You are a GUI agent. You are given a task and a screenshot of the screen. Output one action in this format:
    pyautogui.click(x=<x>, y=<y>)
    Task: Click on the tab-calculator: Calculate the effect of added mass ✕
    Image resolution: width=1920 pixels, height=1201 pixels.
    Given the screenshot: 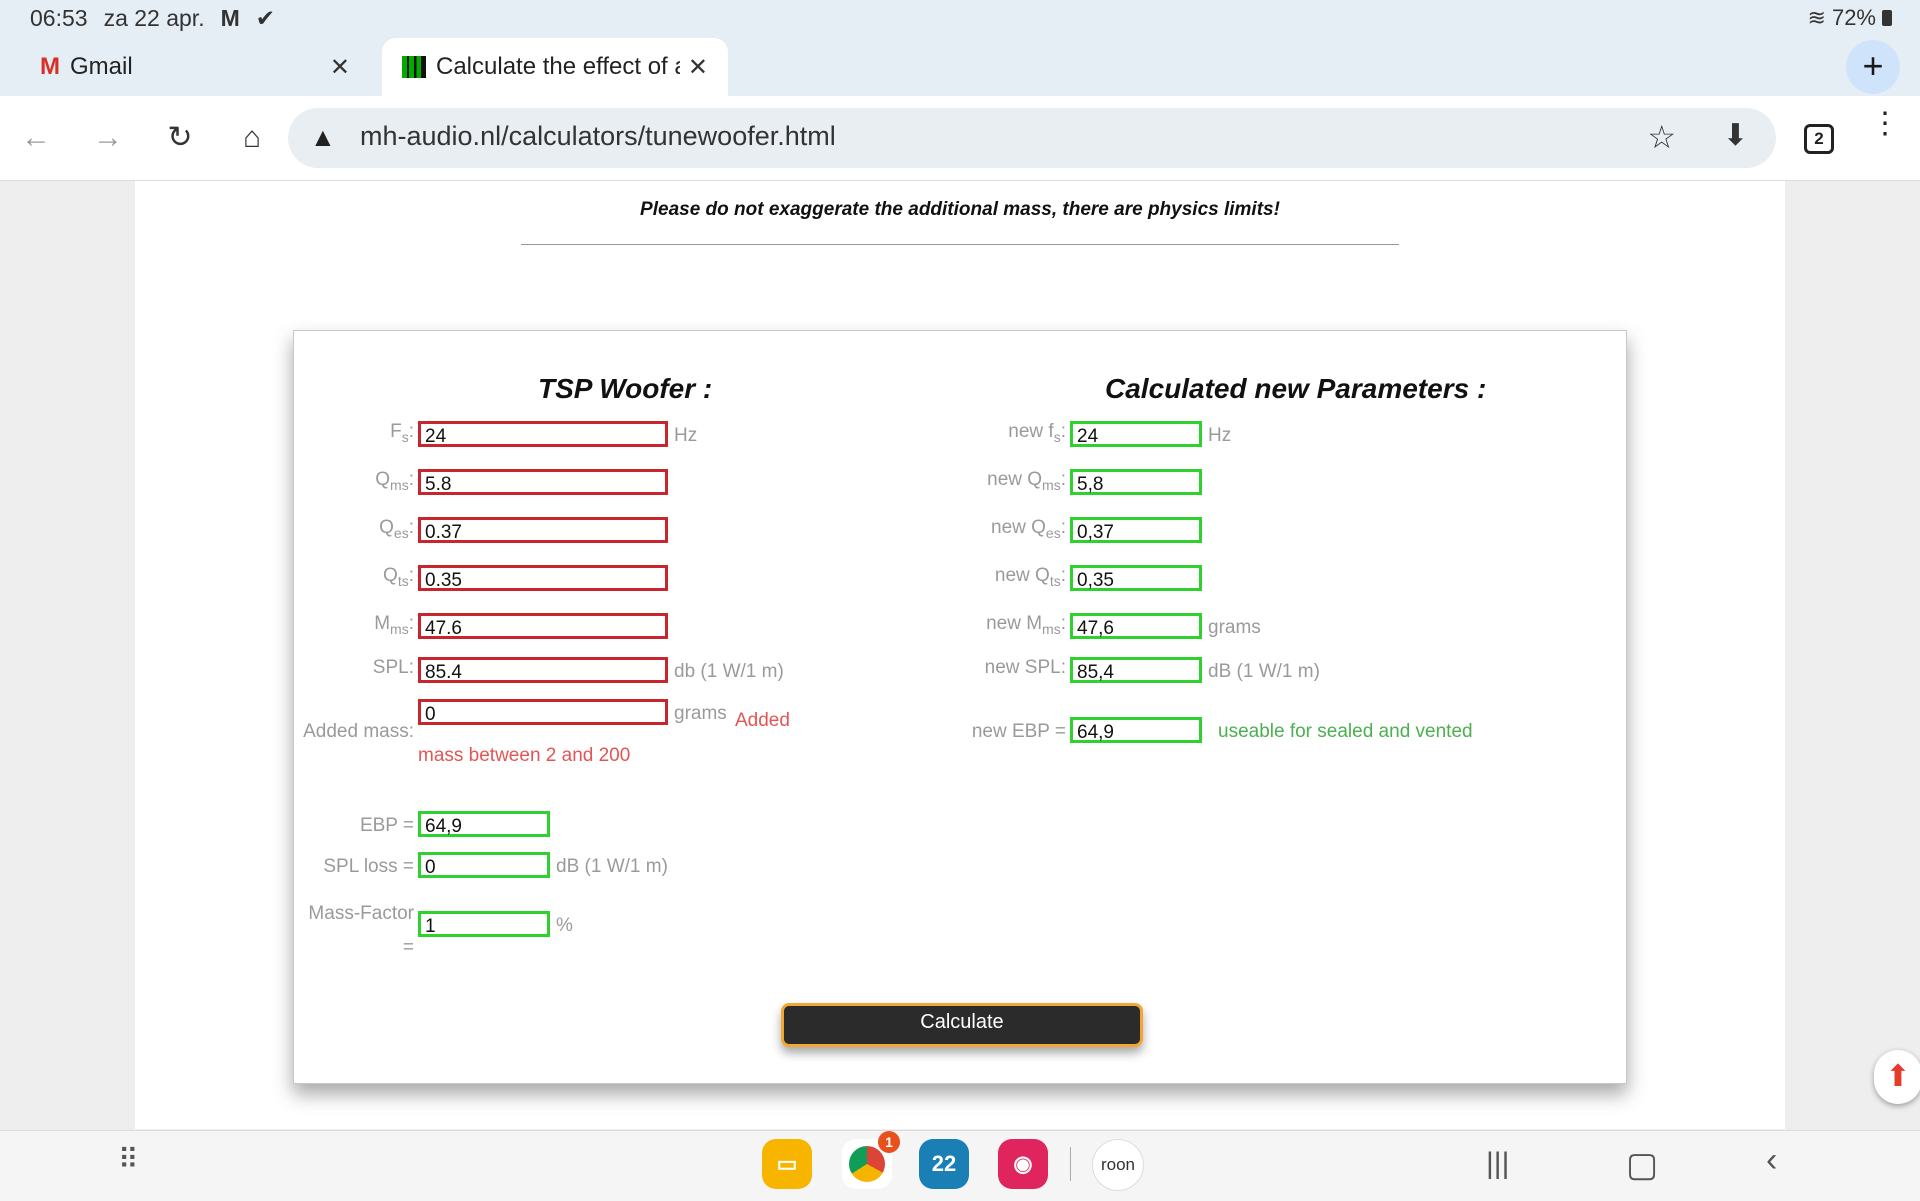 What is the action you would take?
    pyautogui.click(x=555, y=67)
    